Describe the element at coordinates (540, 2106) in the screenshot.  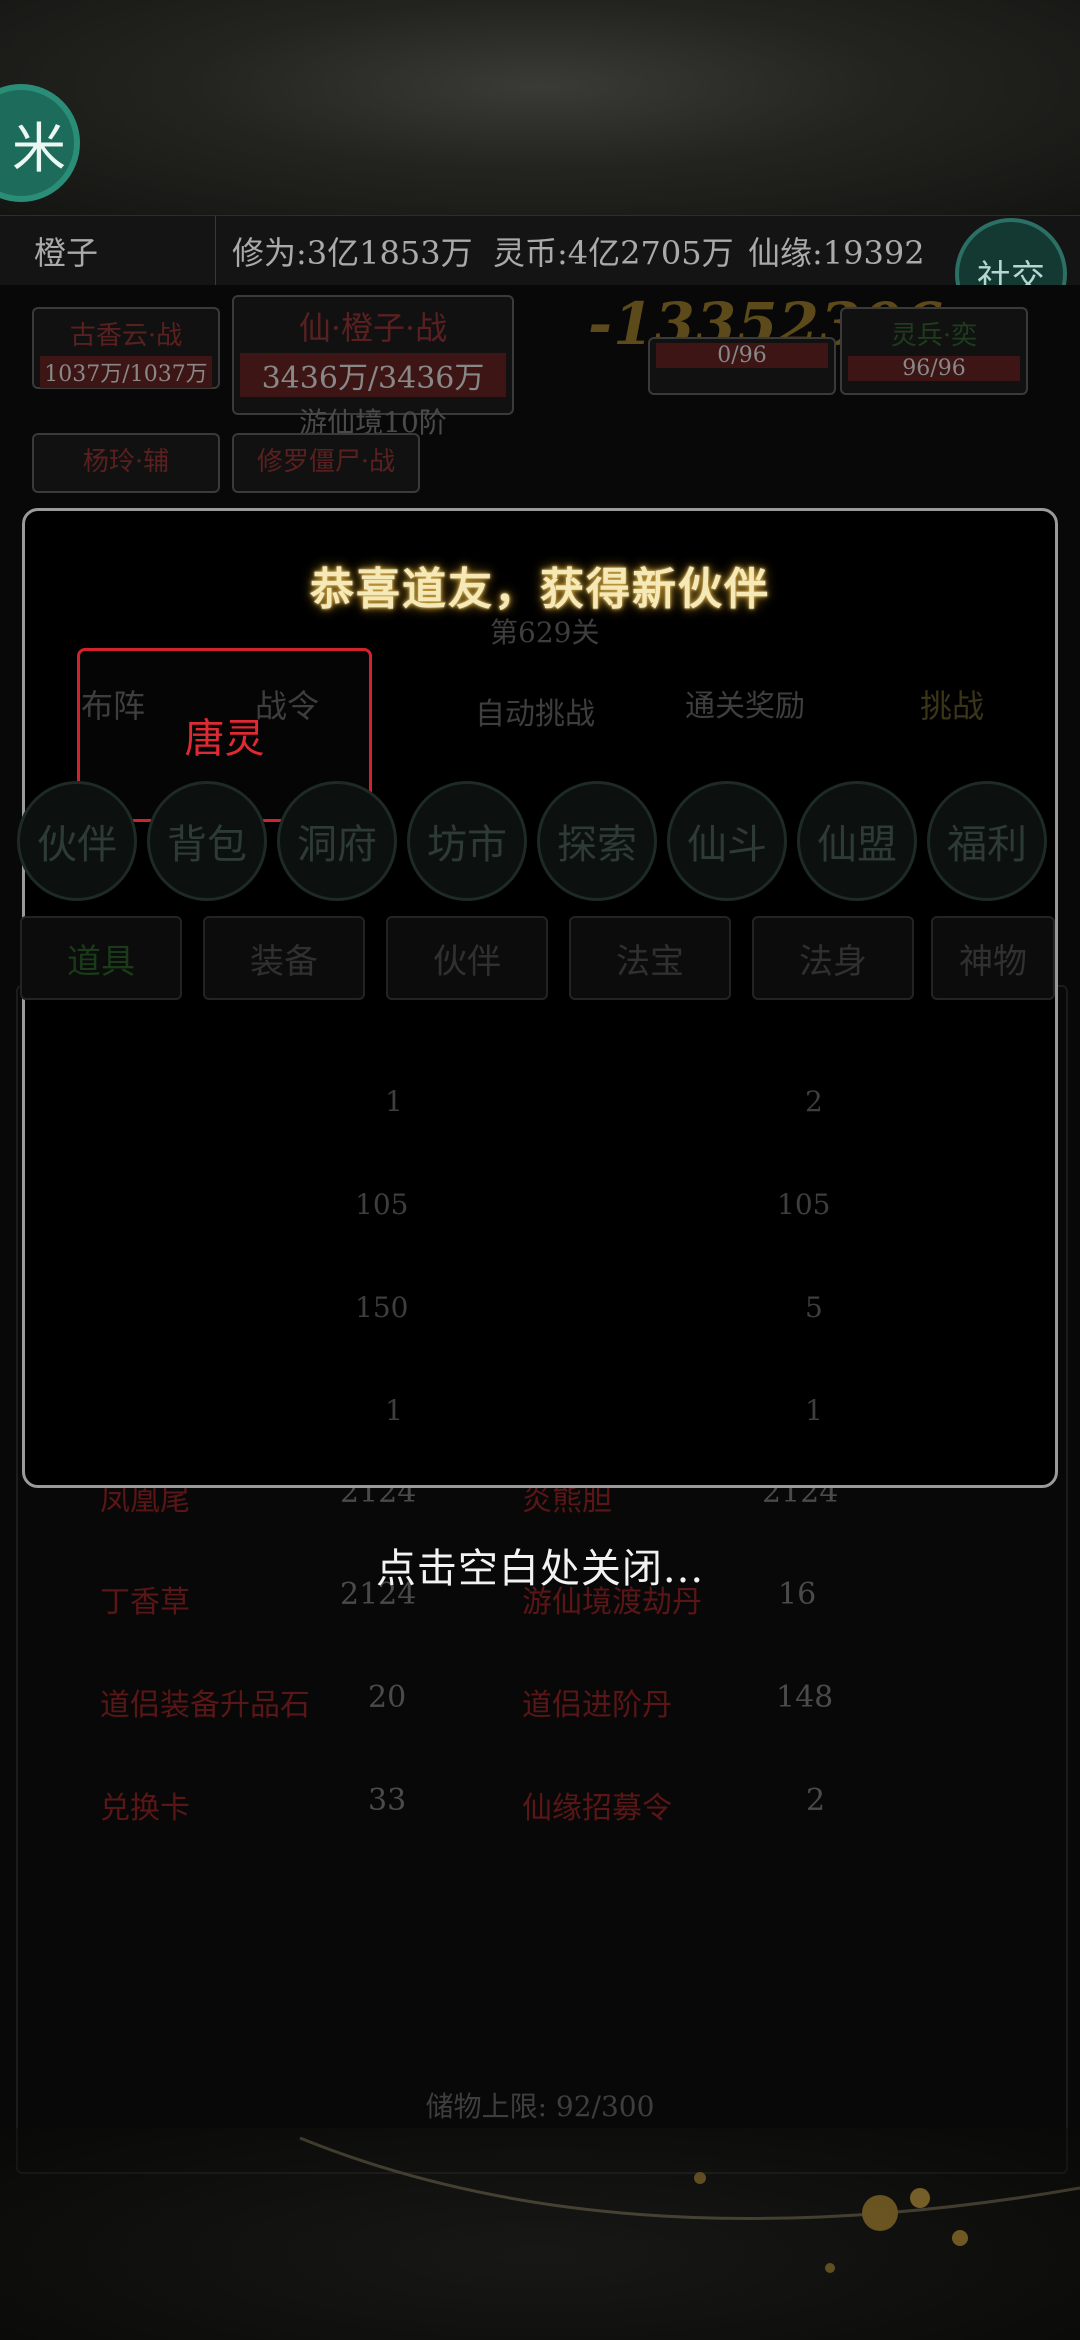
I see `storage-limit: 储物上限: 92/300` at that location.